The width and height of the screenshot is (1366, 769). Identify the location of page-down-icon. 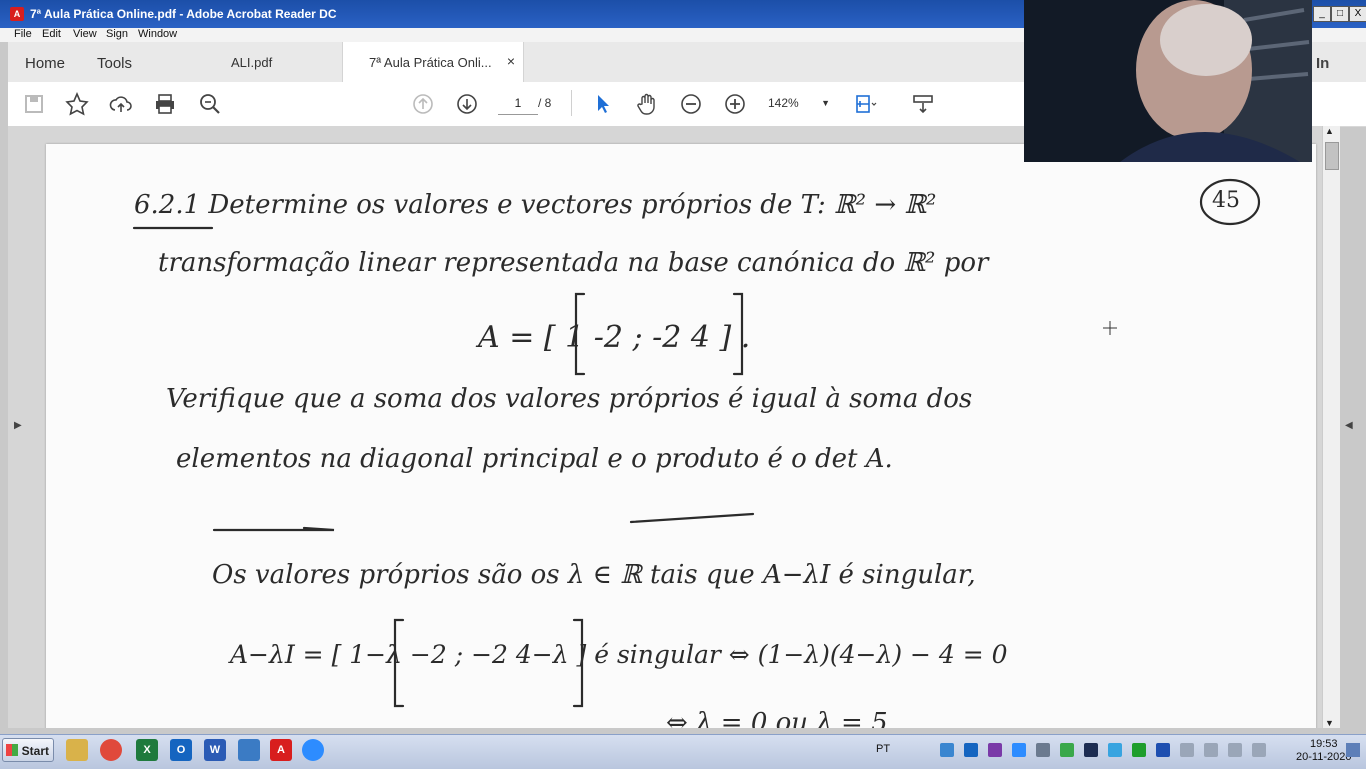
(467, 104).